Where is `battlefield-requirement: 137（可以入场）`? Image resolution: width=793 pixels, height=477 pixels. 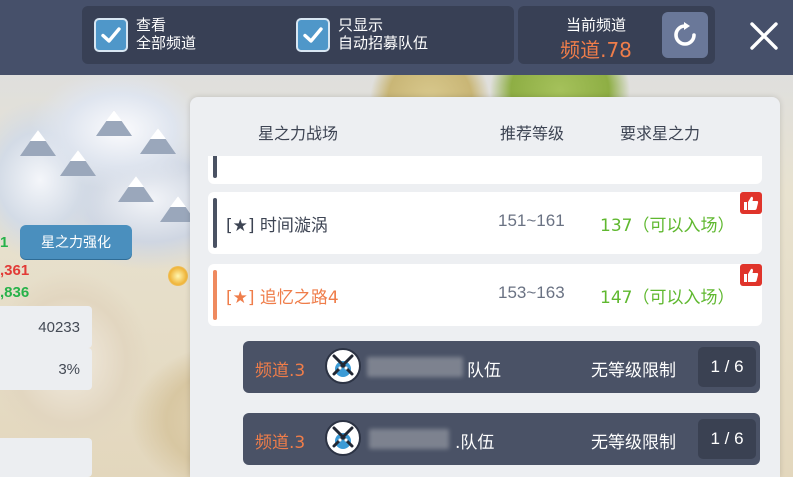
battlefield-requirement: 137（可以入场） is located at coordinates (667, 226).